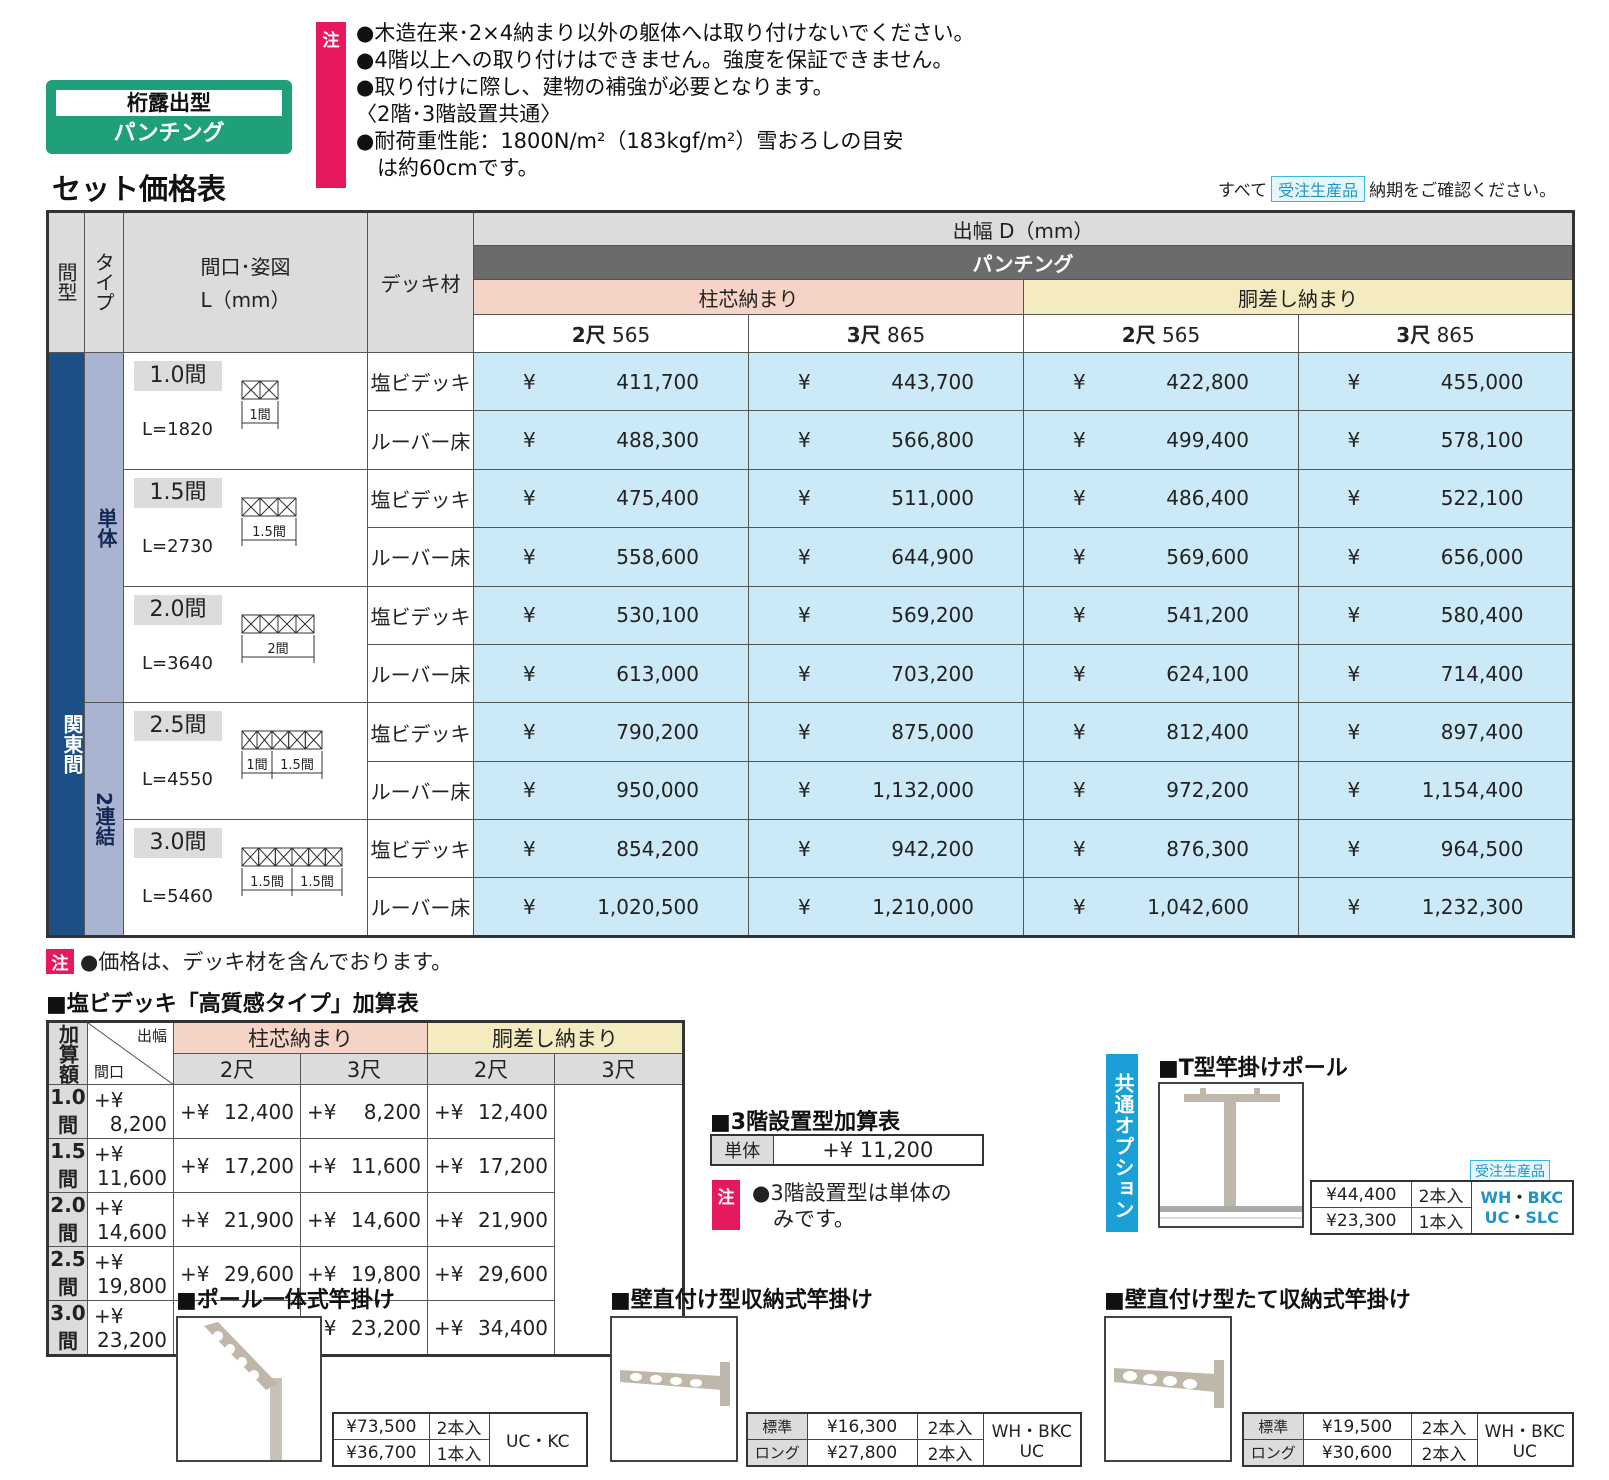 The height and width of the screenshot is (1480, 1609). Describe the element at coordinates (1357, 1453) in the screenshot. I see `wall-vert-price: ¥30,600` at that location.